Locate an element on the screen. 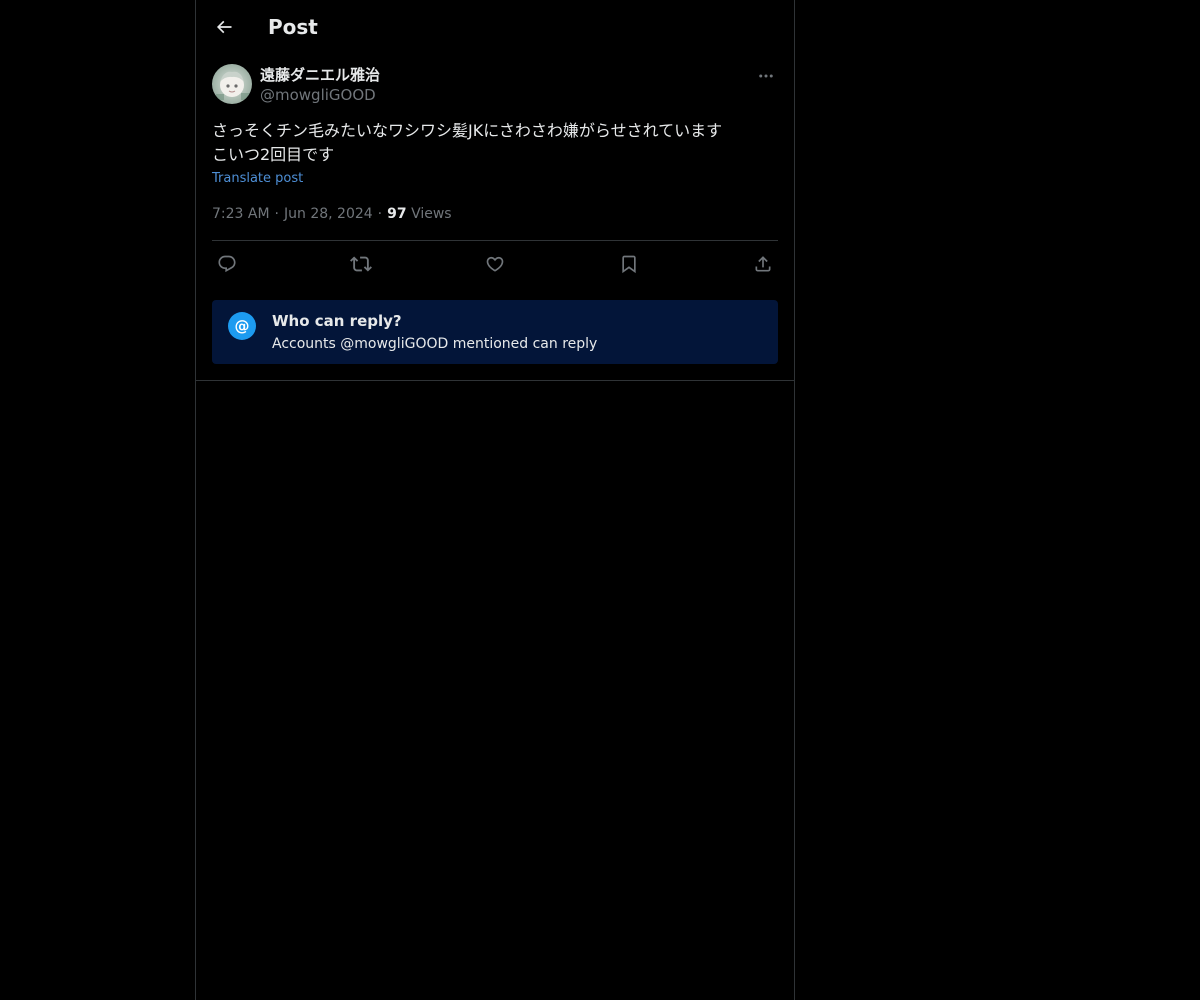 The width and height of the screenshot is (1200, 1000). author-display-name: 遠藤ダニエル雅治 is located at coordinates (320, 75).